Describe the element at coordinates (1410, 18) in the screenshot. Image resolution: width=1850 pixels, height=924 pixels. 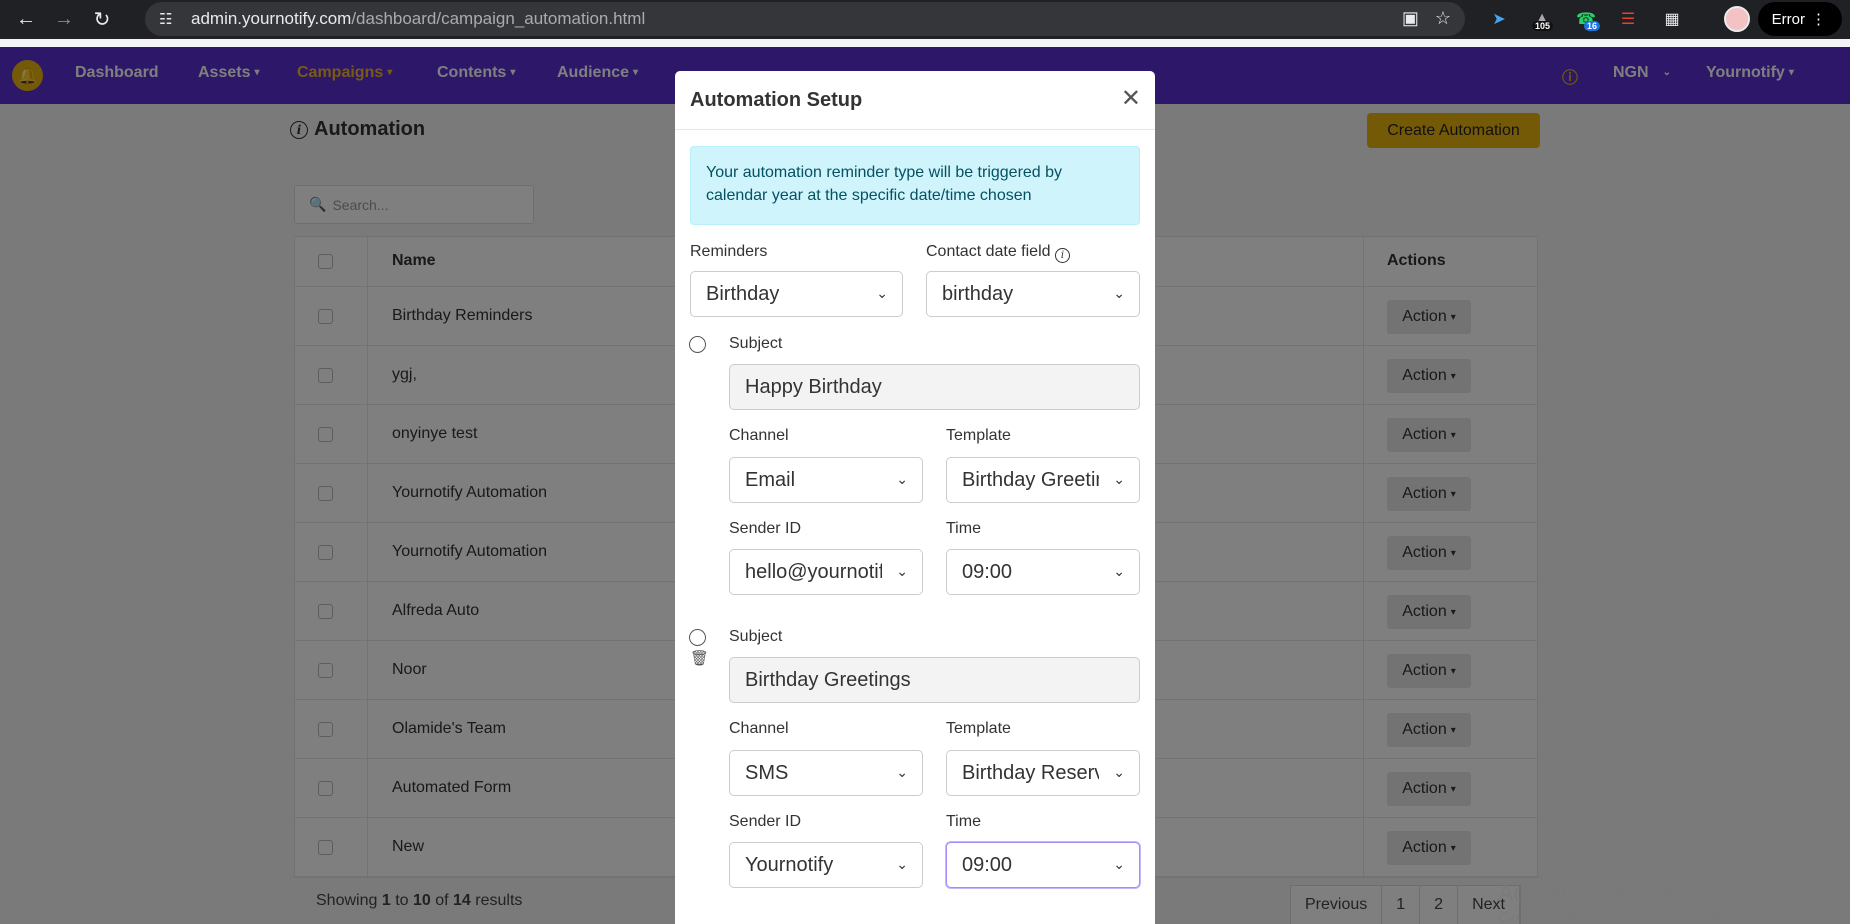
I see `install-app-icon: ▣` at that location.